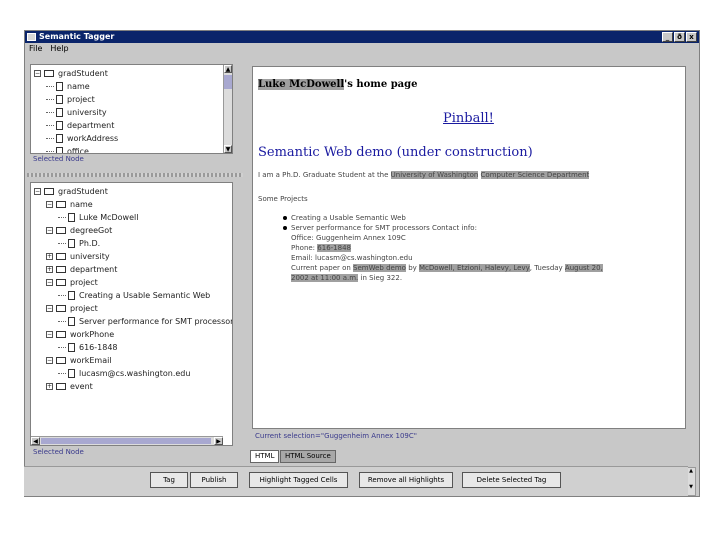 Image resolution: width=720 pixels, height=540 pixels. Describe the element at coordinates (301, 84) in the screenshot. I see `tagged-name-highlight: Luke McDowell` at that location.